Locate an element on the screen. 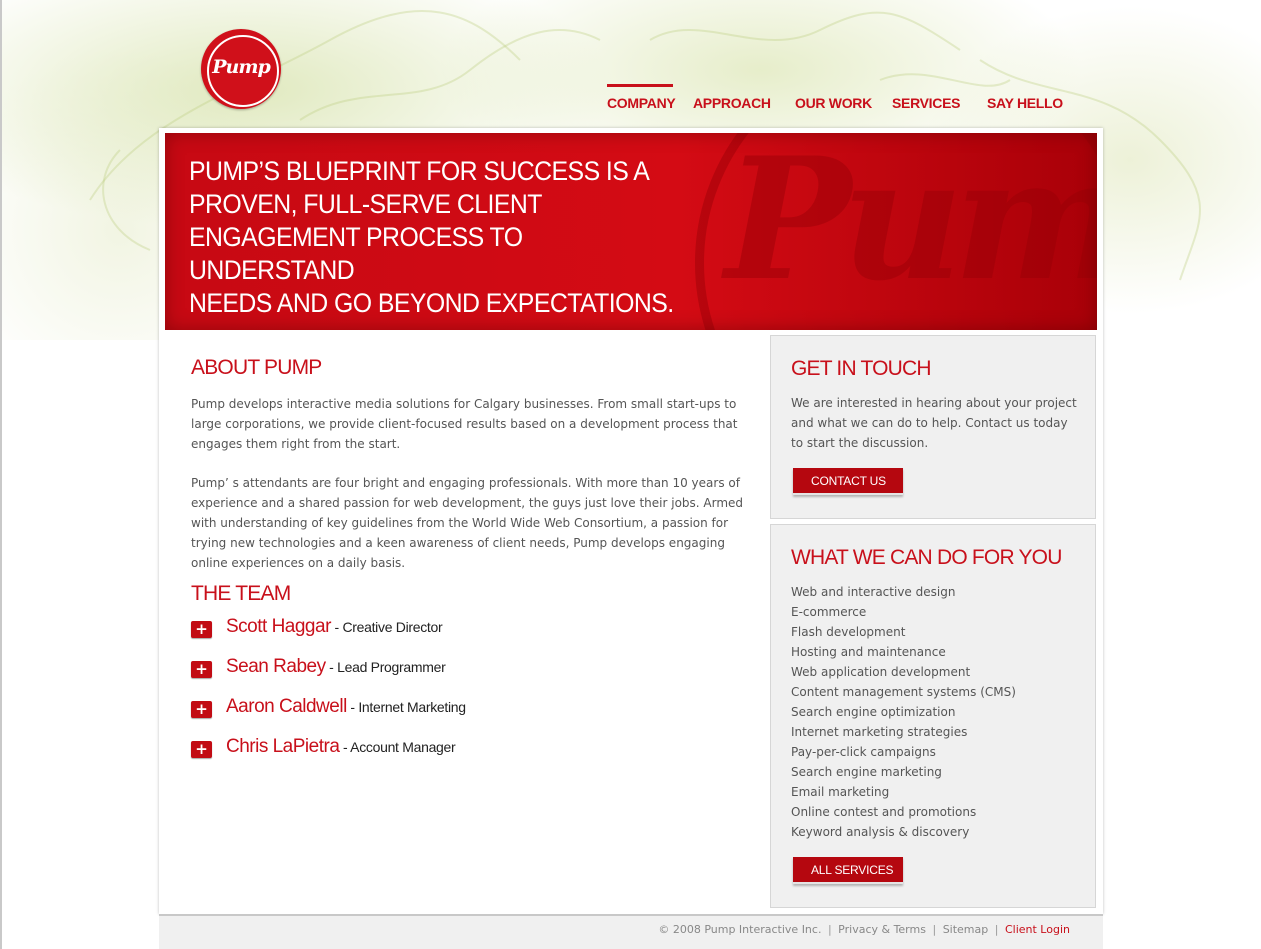  contact-us-button: CONTACT US is located at coordinates (848, 481).